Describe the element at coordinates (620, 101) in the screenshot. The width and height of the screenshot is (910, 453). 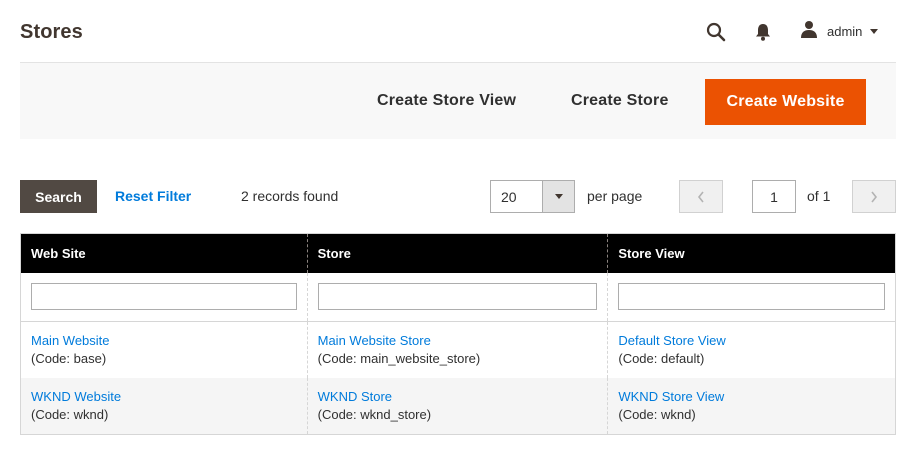
I see `create-store-button: Create Store` at that location.